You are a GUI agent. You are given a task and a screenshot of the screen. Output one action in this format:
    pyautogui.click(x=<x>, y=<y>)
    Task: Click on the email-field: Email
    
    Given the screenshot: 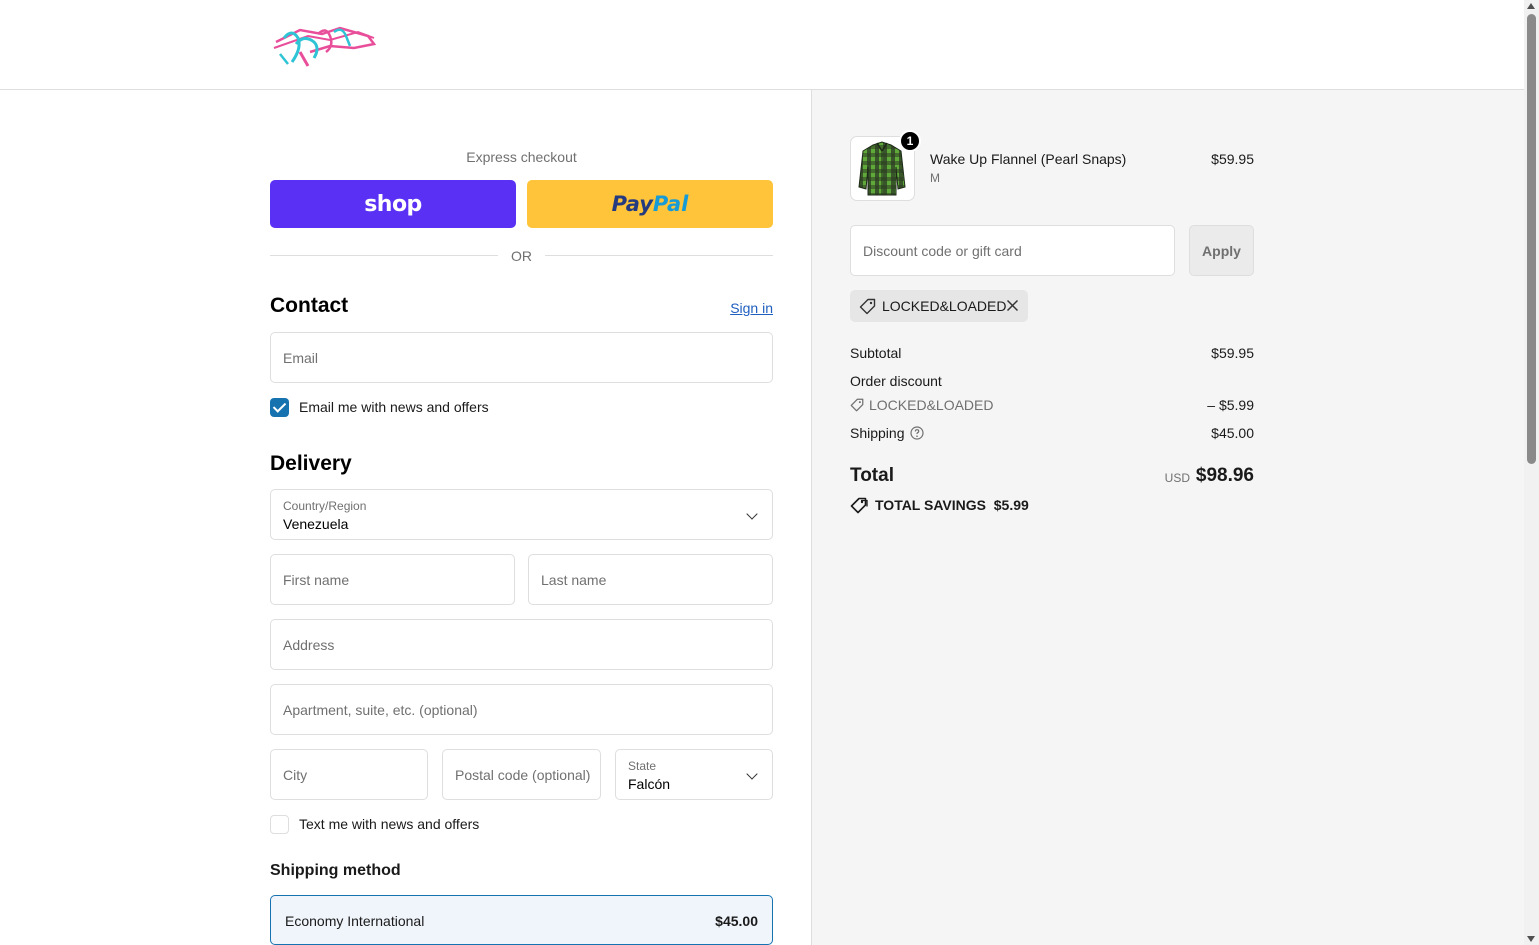 What is the action you would take?
    pyautogui.click(x=521, y=357)
    